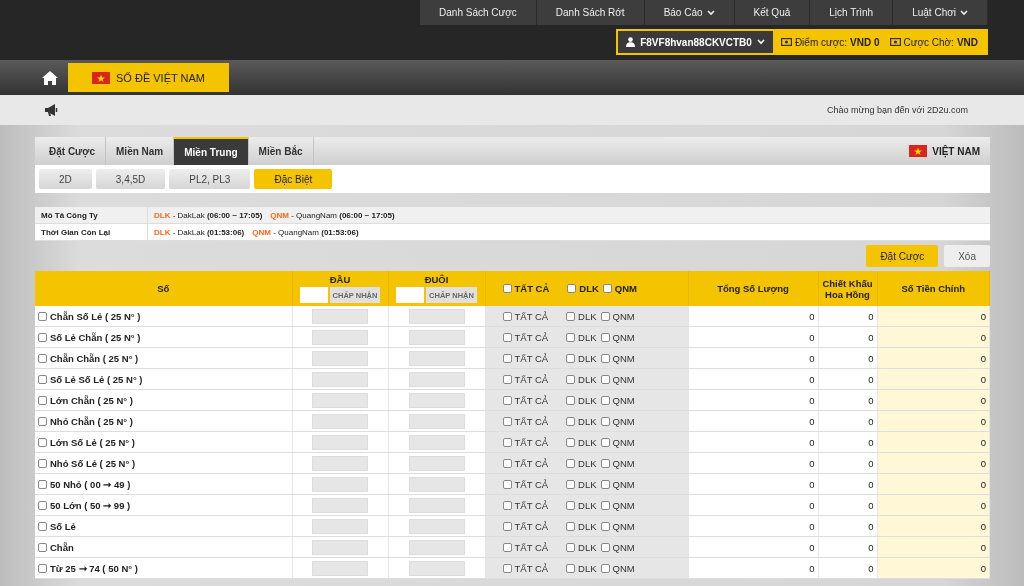 This screenshot has height=586, width=1024. I want to click on bet-type-label: Chẵn Số Lẻ ( 25 N° ), so click(95, 316).